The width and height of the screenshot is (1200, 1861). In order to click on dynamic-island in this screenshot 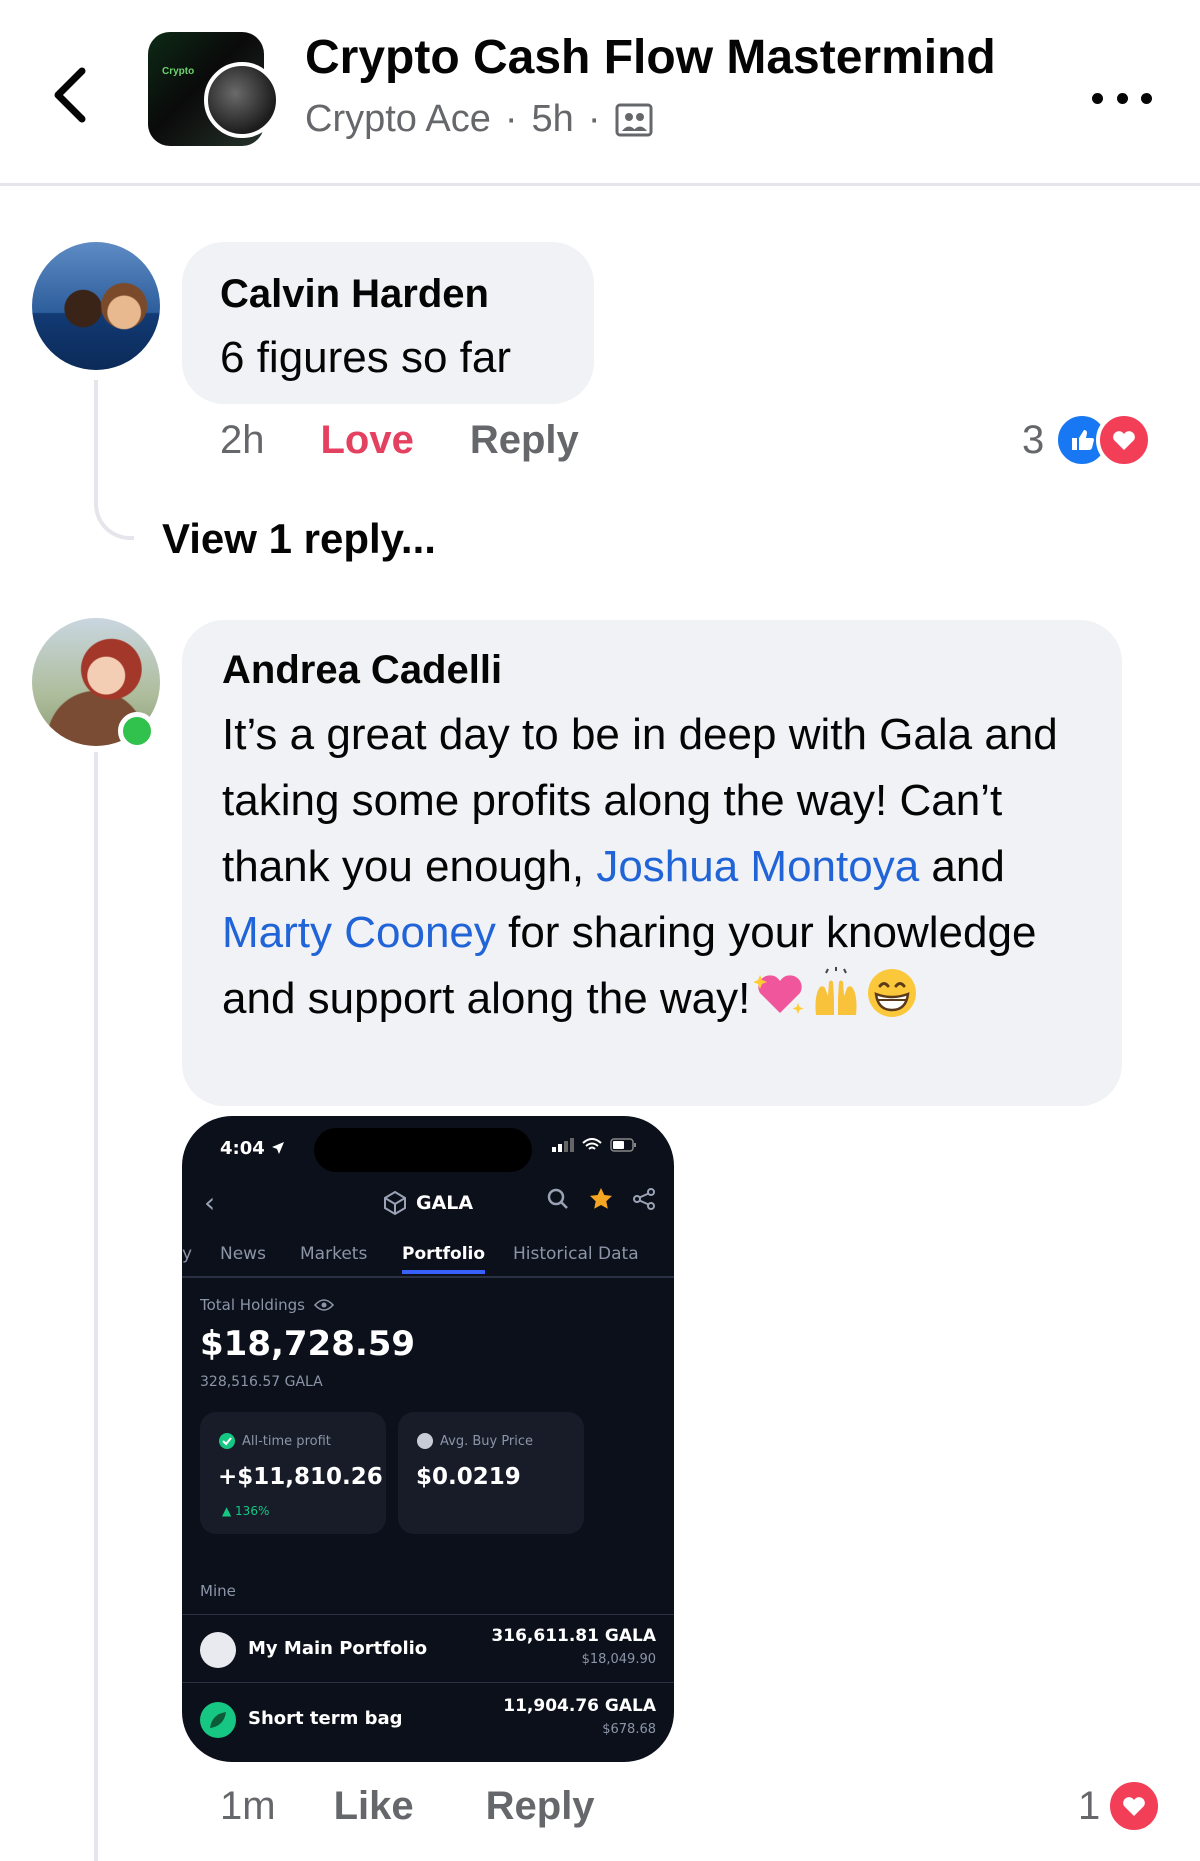, I will do `click(423, 1150)`.